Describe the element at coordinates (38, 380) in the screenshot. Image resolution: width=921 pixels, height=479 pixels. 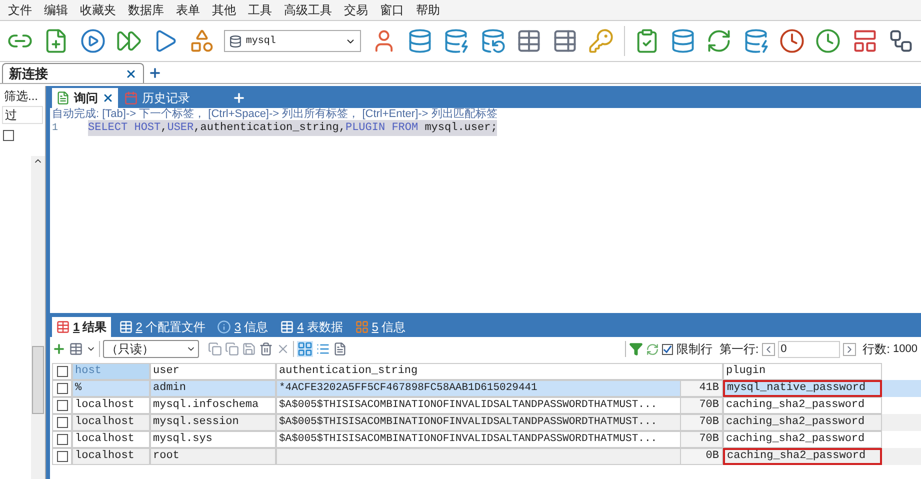
I see `scroll-thumb` at that location.